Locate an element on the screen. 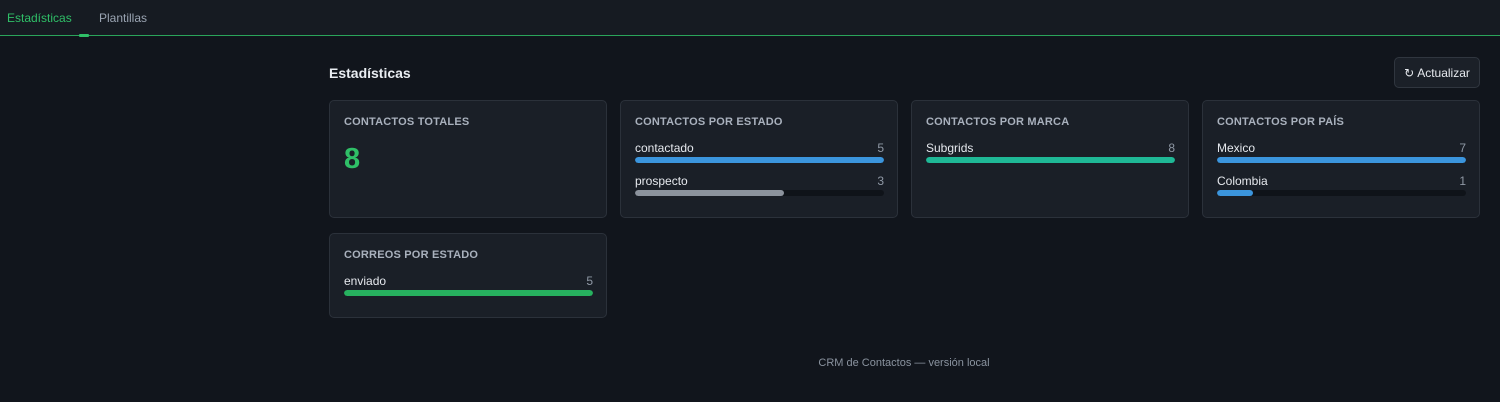 The image size is (1500, 402). refresh-button: ↻ Actualizar is located at coordinates (1437, 72).